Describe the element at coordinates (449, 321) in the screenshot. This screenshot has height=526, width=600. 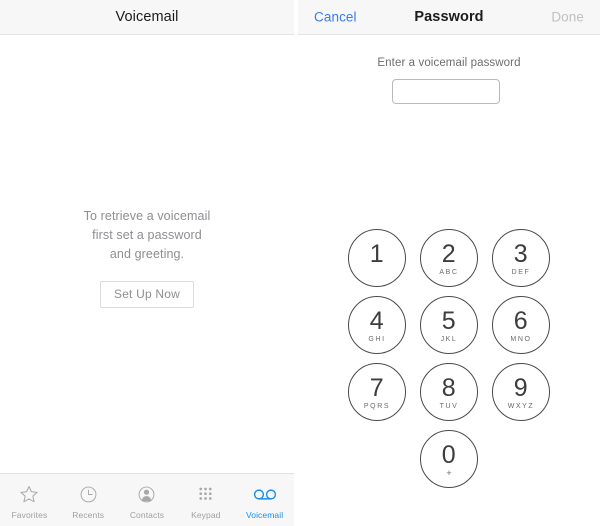
I see `key-digit: 5` at that location.